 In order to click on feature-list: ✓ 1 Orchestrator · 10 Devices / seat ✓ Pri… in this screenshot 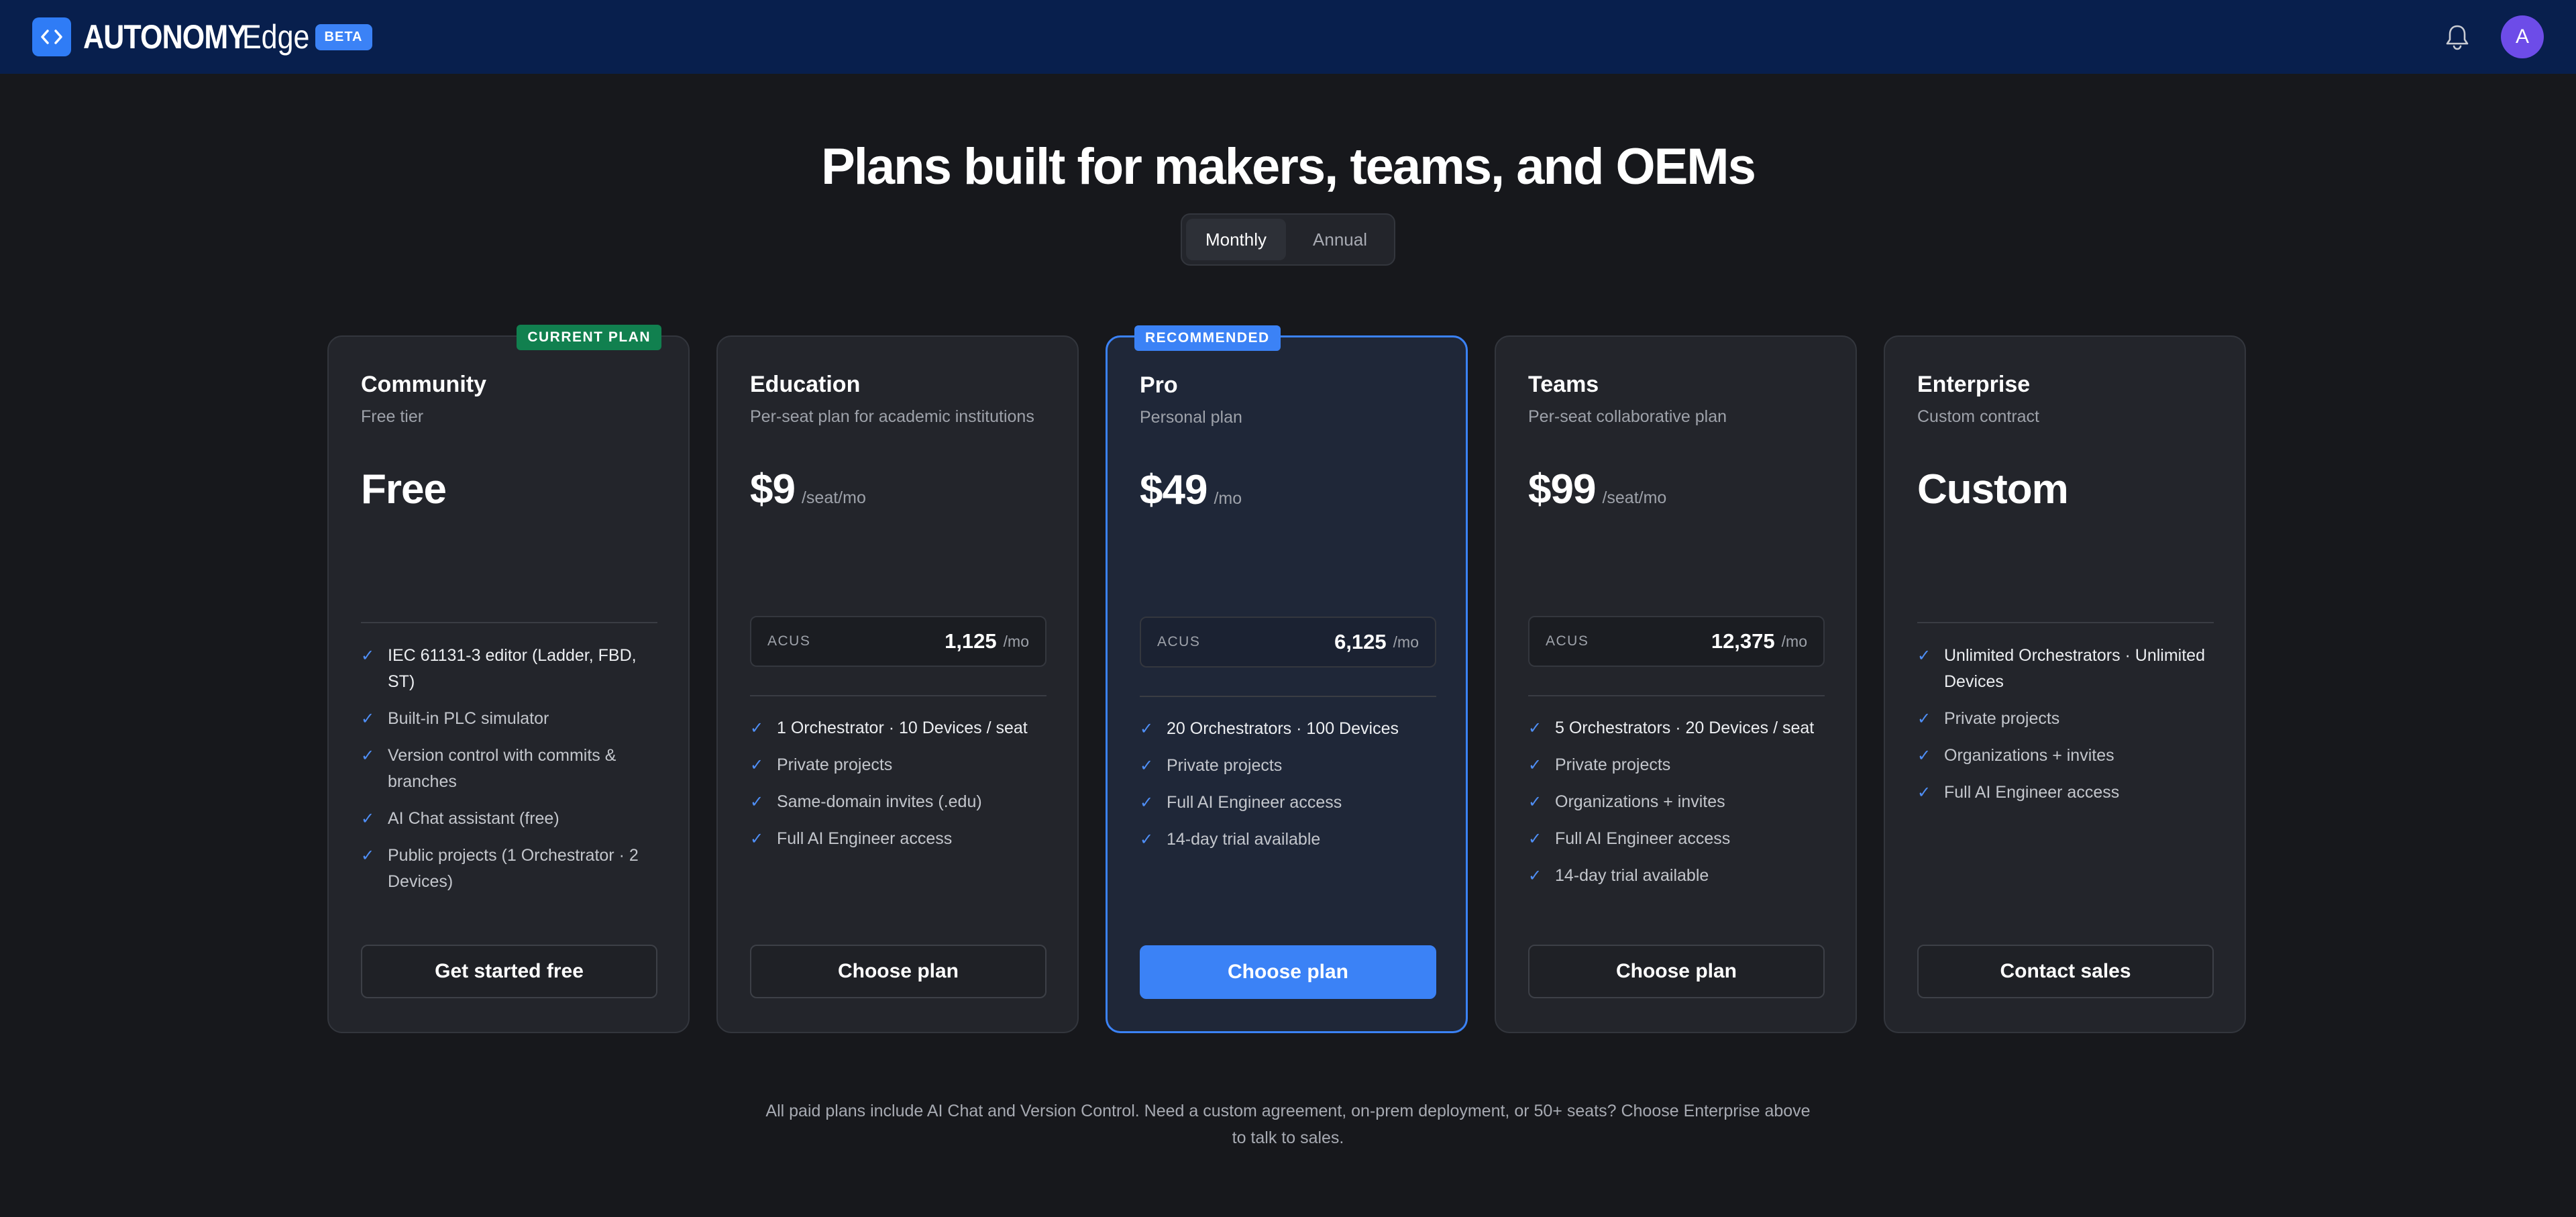, I will do `click(901, 789)`.